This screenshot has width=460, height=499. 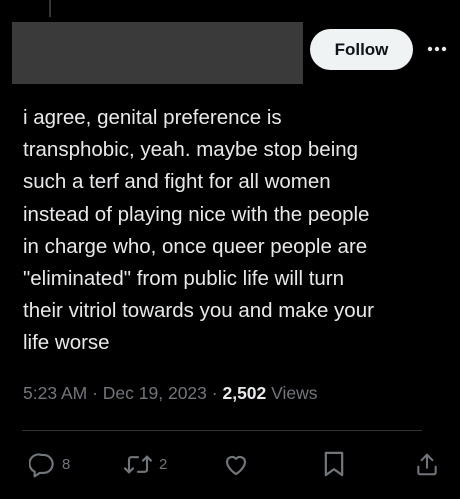 I want to click on like-button, so click(x=236, y=464).